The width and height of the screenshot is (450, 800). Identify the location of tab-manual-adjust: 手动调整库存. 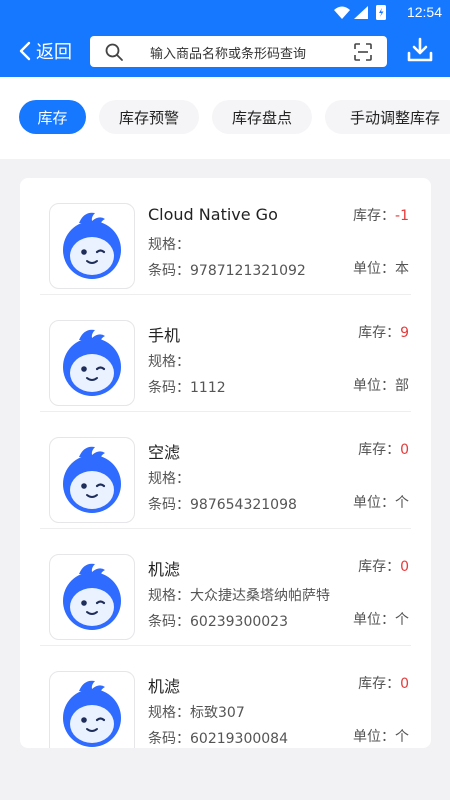
(387, 117).